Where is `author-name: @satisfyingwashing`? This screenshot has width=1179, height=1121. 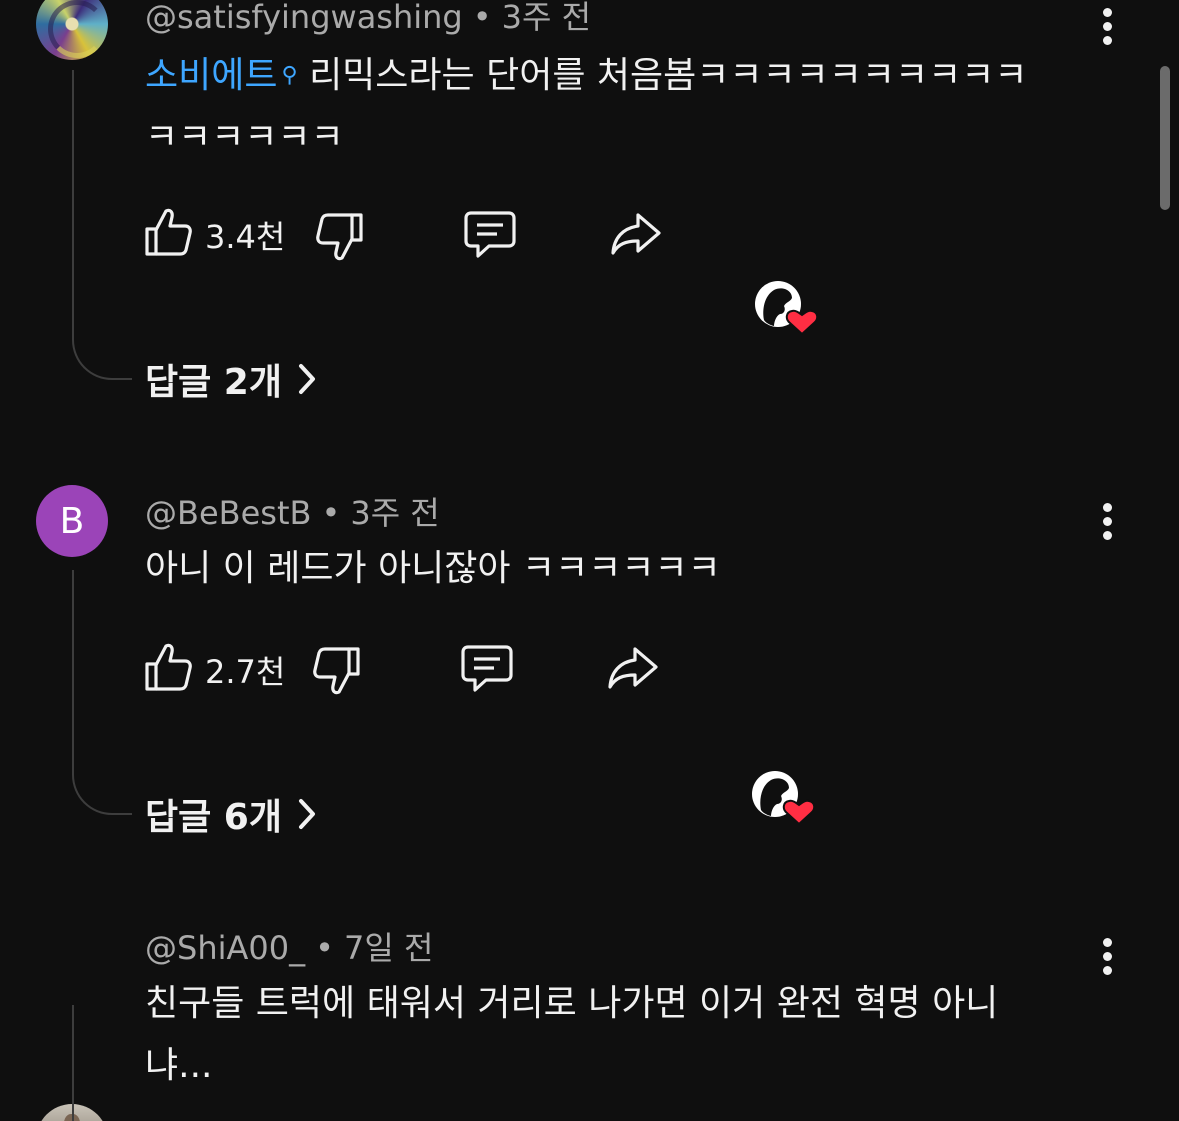 author-name: @satisfyingwashing is located at coordinates (304, 18).